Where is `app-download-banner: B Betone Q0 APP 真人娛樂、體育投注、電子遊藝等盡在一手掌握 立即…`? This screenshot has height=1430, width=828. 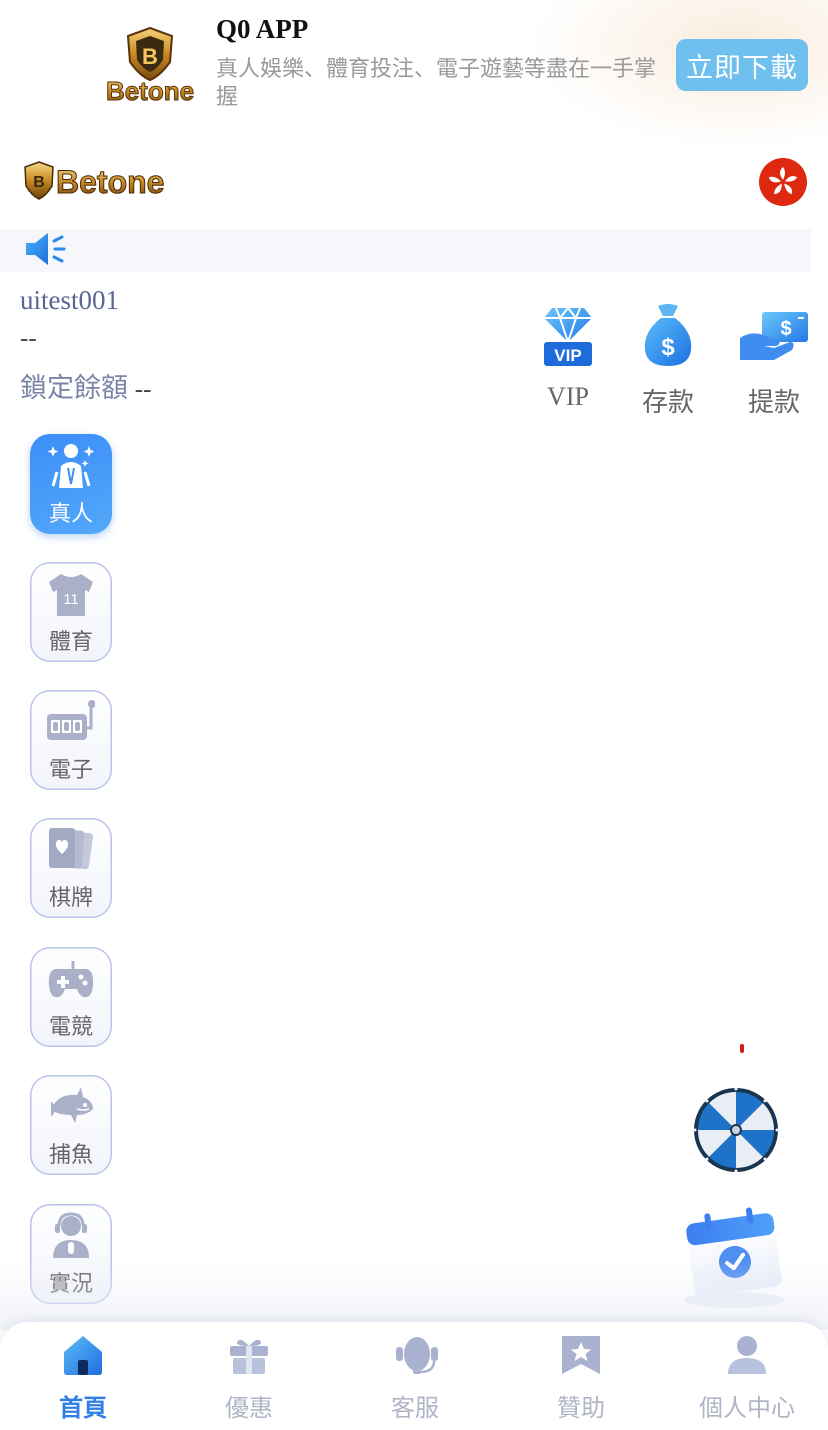 app-download-banner: B Betone Q0 APP 真人娛樂、體育投注、電子遊藝等盡在一手掌握 立即… is located at coordinates (414, 75).